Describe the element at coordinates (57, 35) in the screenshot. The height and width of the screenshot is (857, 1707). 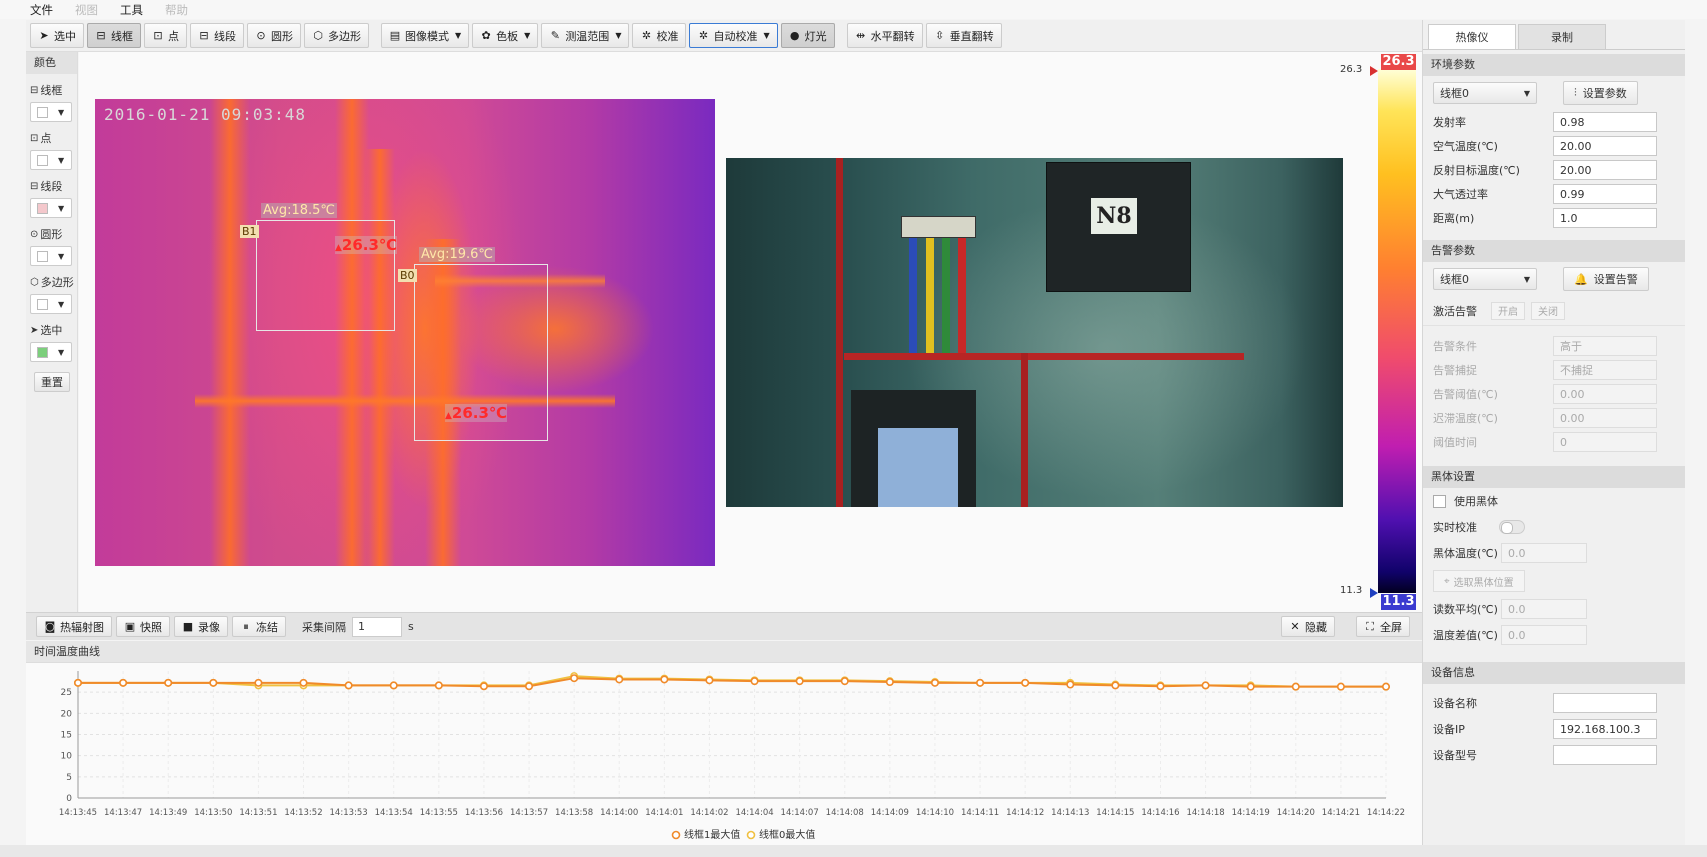
I see `select-tool-button: ➤ 选中` at that location.